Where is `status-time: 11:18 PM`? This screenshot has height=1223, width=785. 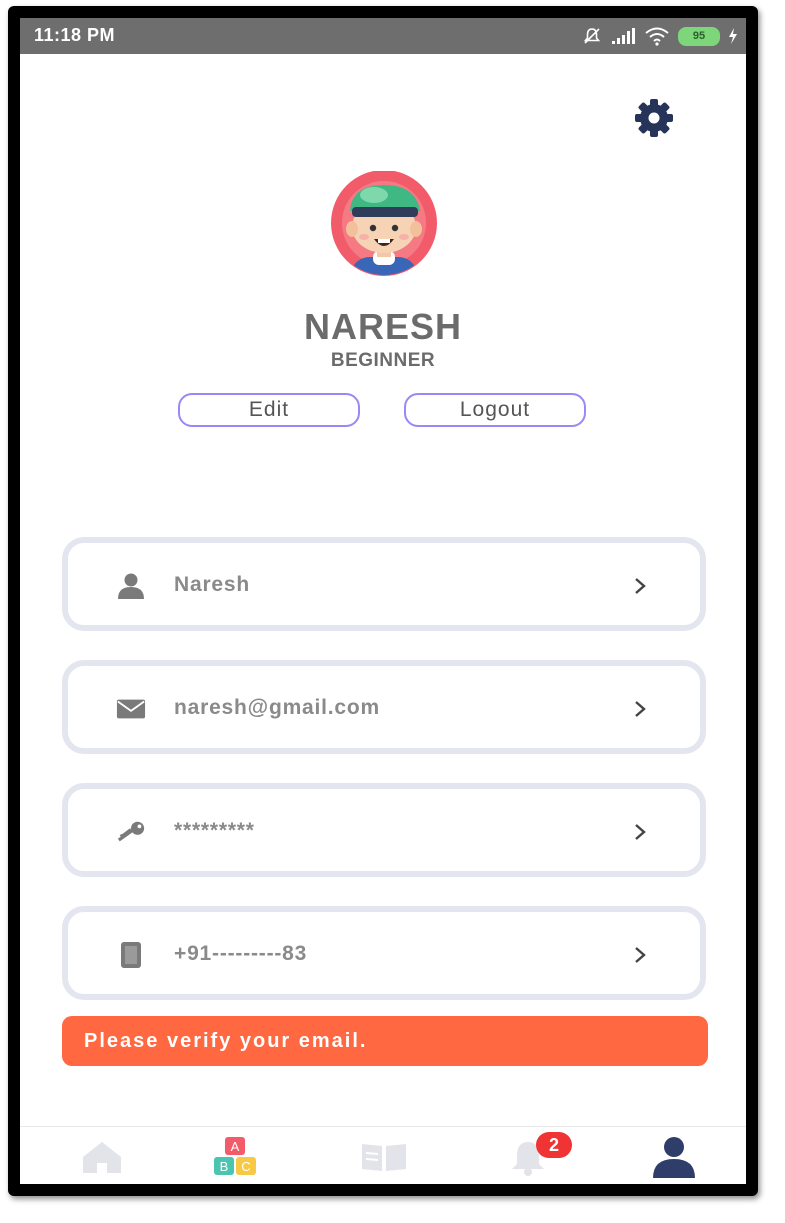
status-time: 11:18 PM is located at coordinates (75, 35).